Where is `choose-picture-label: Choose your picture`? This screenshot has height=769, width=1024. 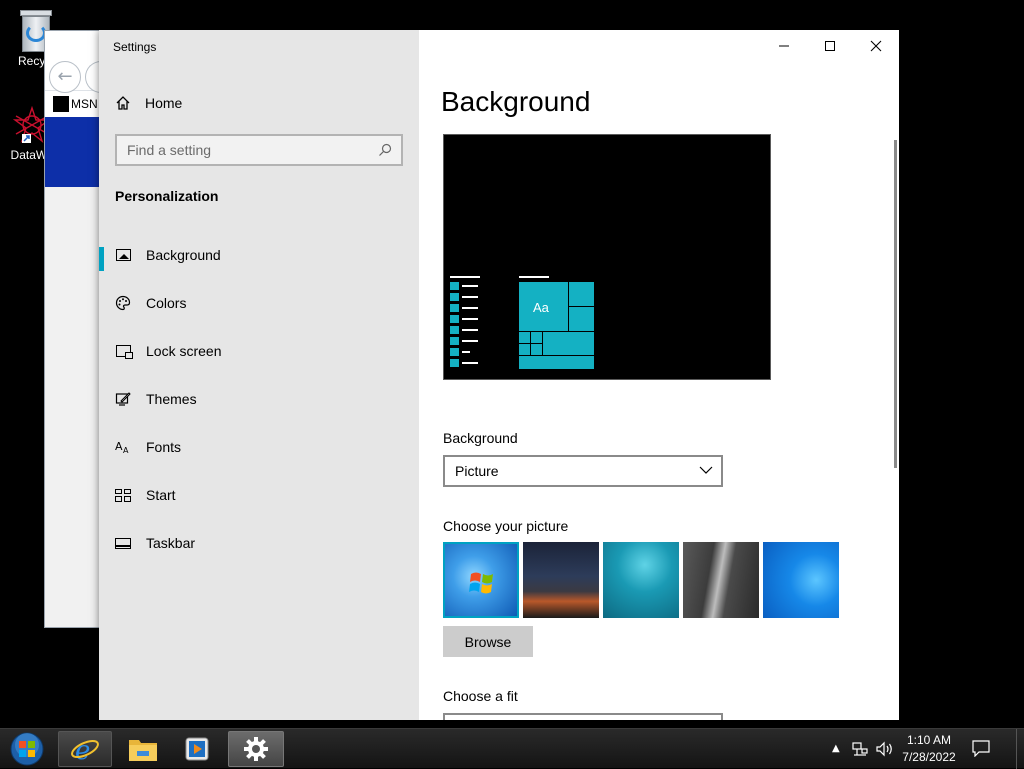
choose-picture-label: Choose your picture is located at coordinates (506, 526).